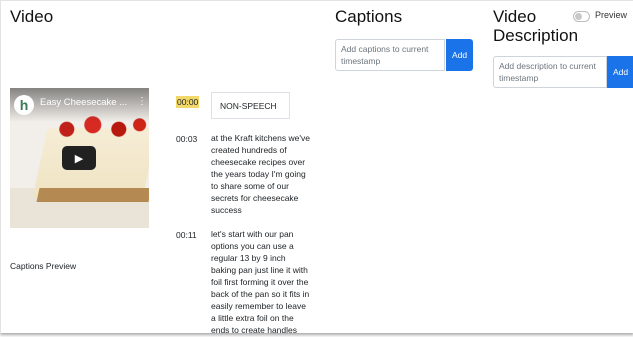 This screenshot has width=633, height=337. I want to click on video-player: h Easy Cheesecake ... ⋮ ▶, so click(79, 158).